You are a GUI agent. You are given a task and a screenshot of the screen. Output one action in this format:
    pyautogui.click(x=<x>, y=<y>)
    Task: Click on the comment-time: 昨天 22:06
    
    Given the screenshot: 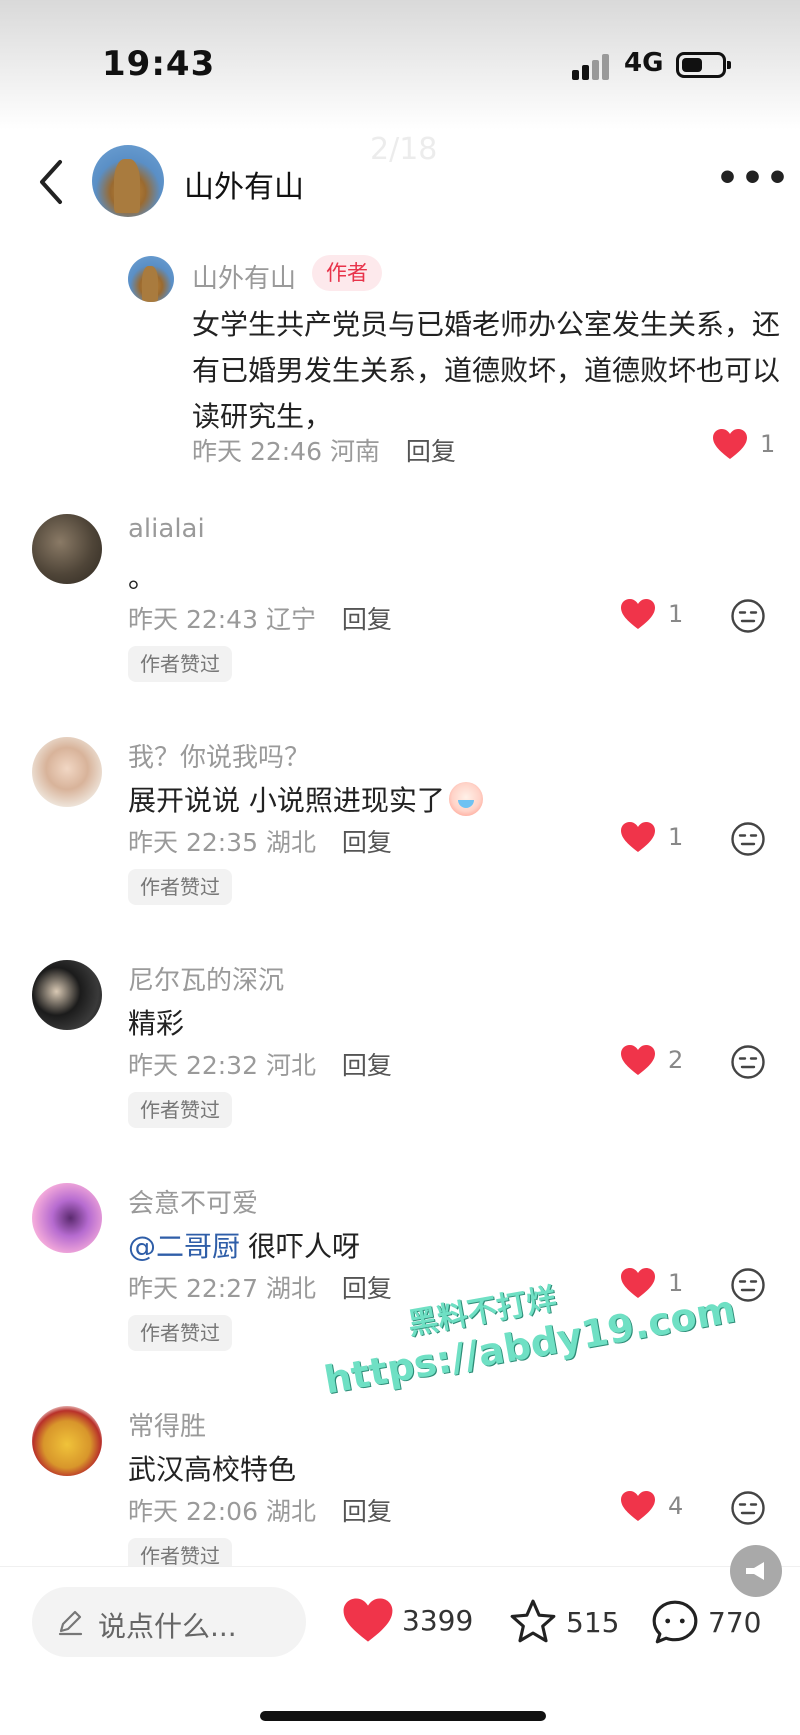 What is the action you would take?
    pyautogui.click(x=193, y=1511)
    